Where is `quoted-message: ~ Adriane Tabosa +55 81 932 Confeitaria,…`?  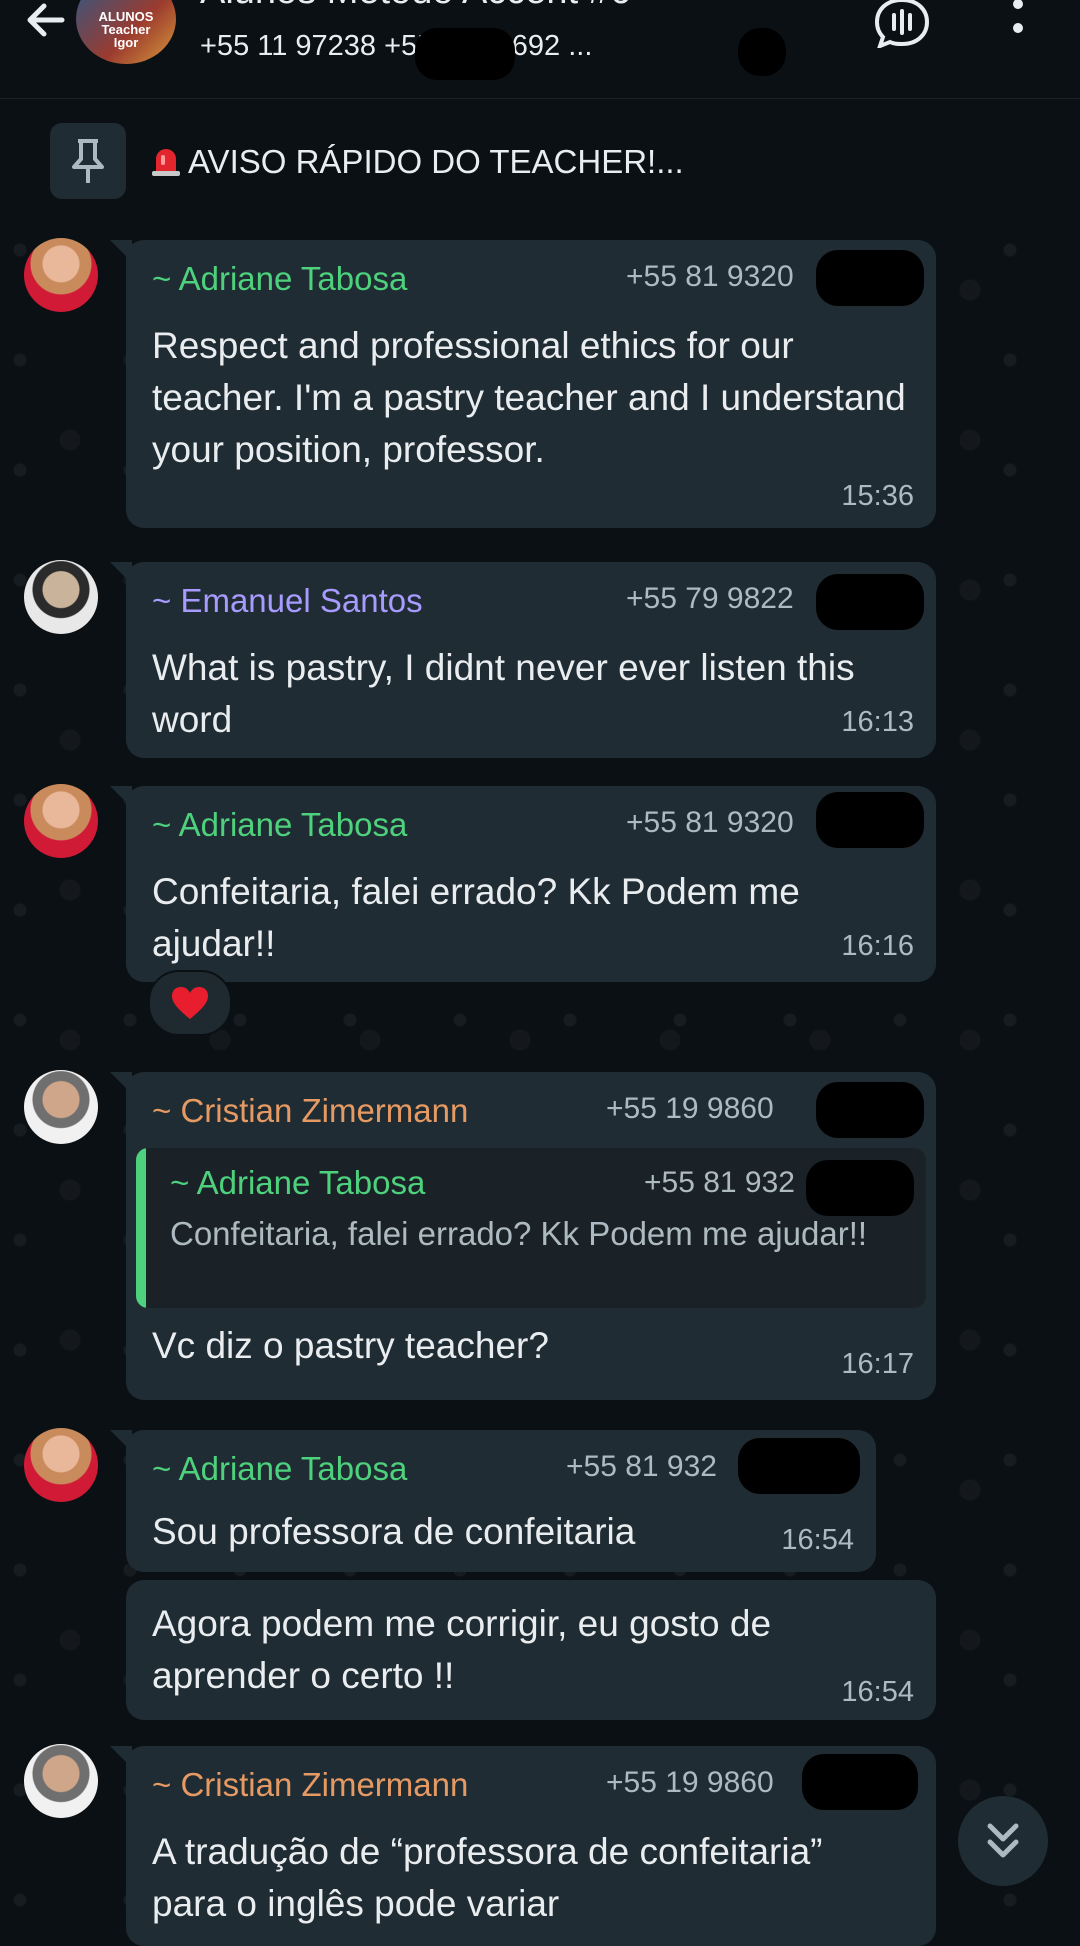
quoted-message: ~ Adriane Tabosa +55 81 932 Confeitaria,… is located at coordinates (531, 1228).